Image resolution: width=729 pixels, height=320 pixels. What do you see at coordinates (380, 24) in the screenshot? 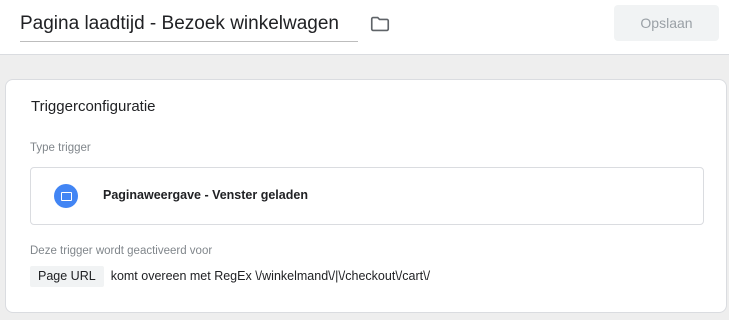
I see `folder-icon` at bounding box center [380, 24].